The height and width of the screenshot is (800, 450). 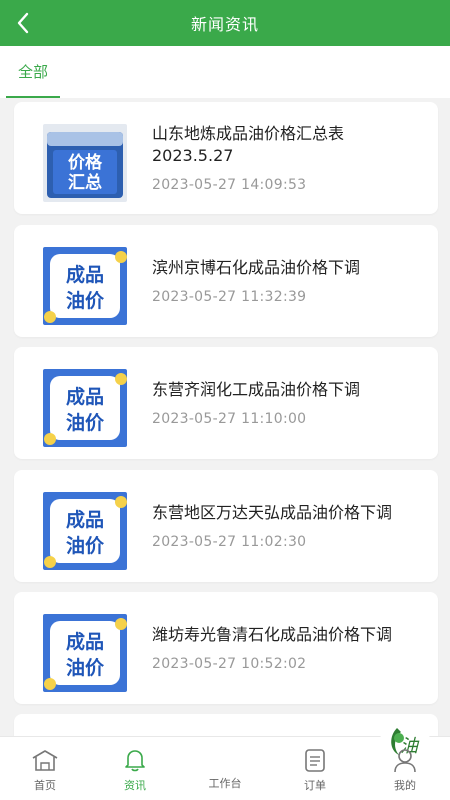 What do you see at coordinates (225, 72) in the screenshot?
I see `category-tabs: 全部` at bounding box center [225, 72].